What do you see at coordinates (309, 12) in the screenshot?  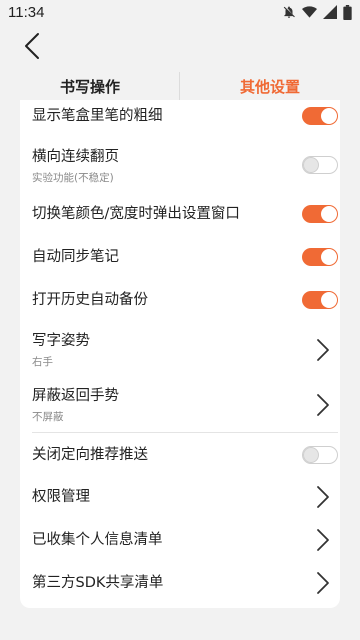 I see `wifi-icon` at bounding box center [309, 12].